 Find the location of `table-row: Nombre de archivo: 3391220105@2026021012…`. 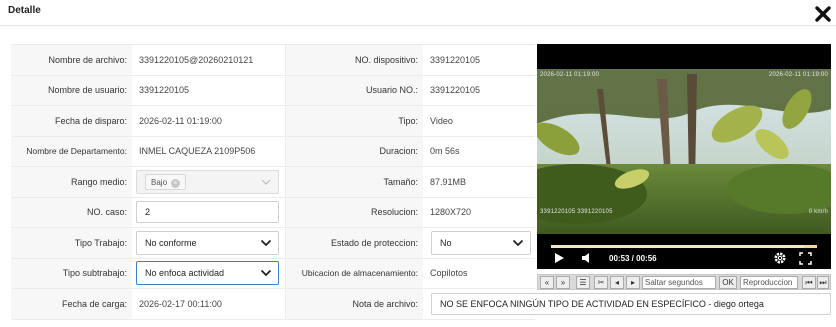

table-row: Nombre de archivo: 3391220105@2026021012… is located at coordinates (273, 60).